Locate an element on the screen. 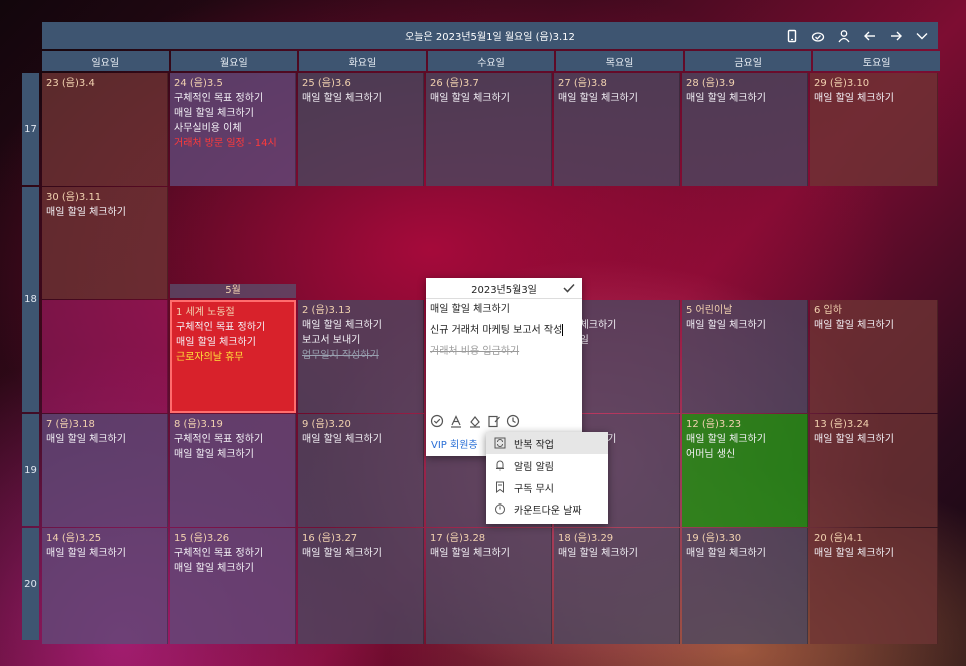 Image resolution: width=966 pixels, height=666 pixels. menu-item-countdown: 카운트다운 날짜 is located at coordinates (547, 509).